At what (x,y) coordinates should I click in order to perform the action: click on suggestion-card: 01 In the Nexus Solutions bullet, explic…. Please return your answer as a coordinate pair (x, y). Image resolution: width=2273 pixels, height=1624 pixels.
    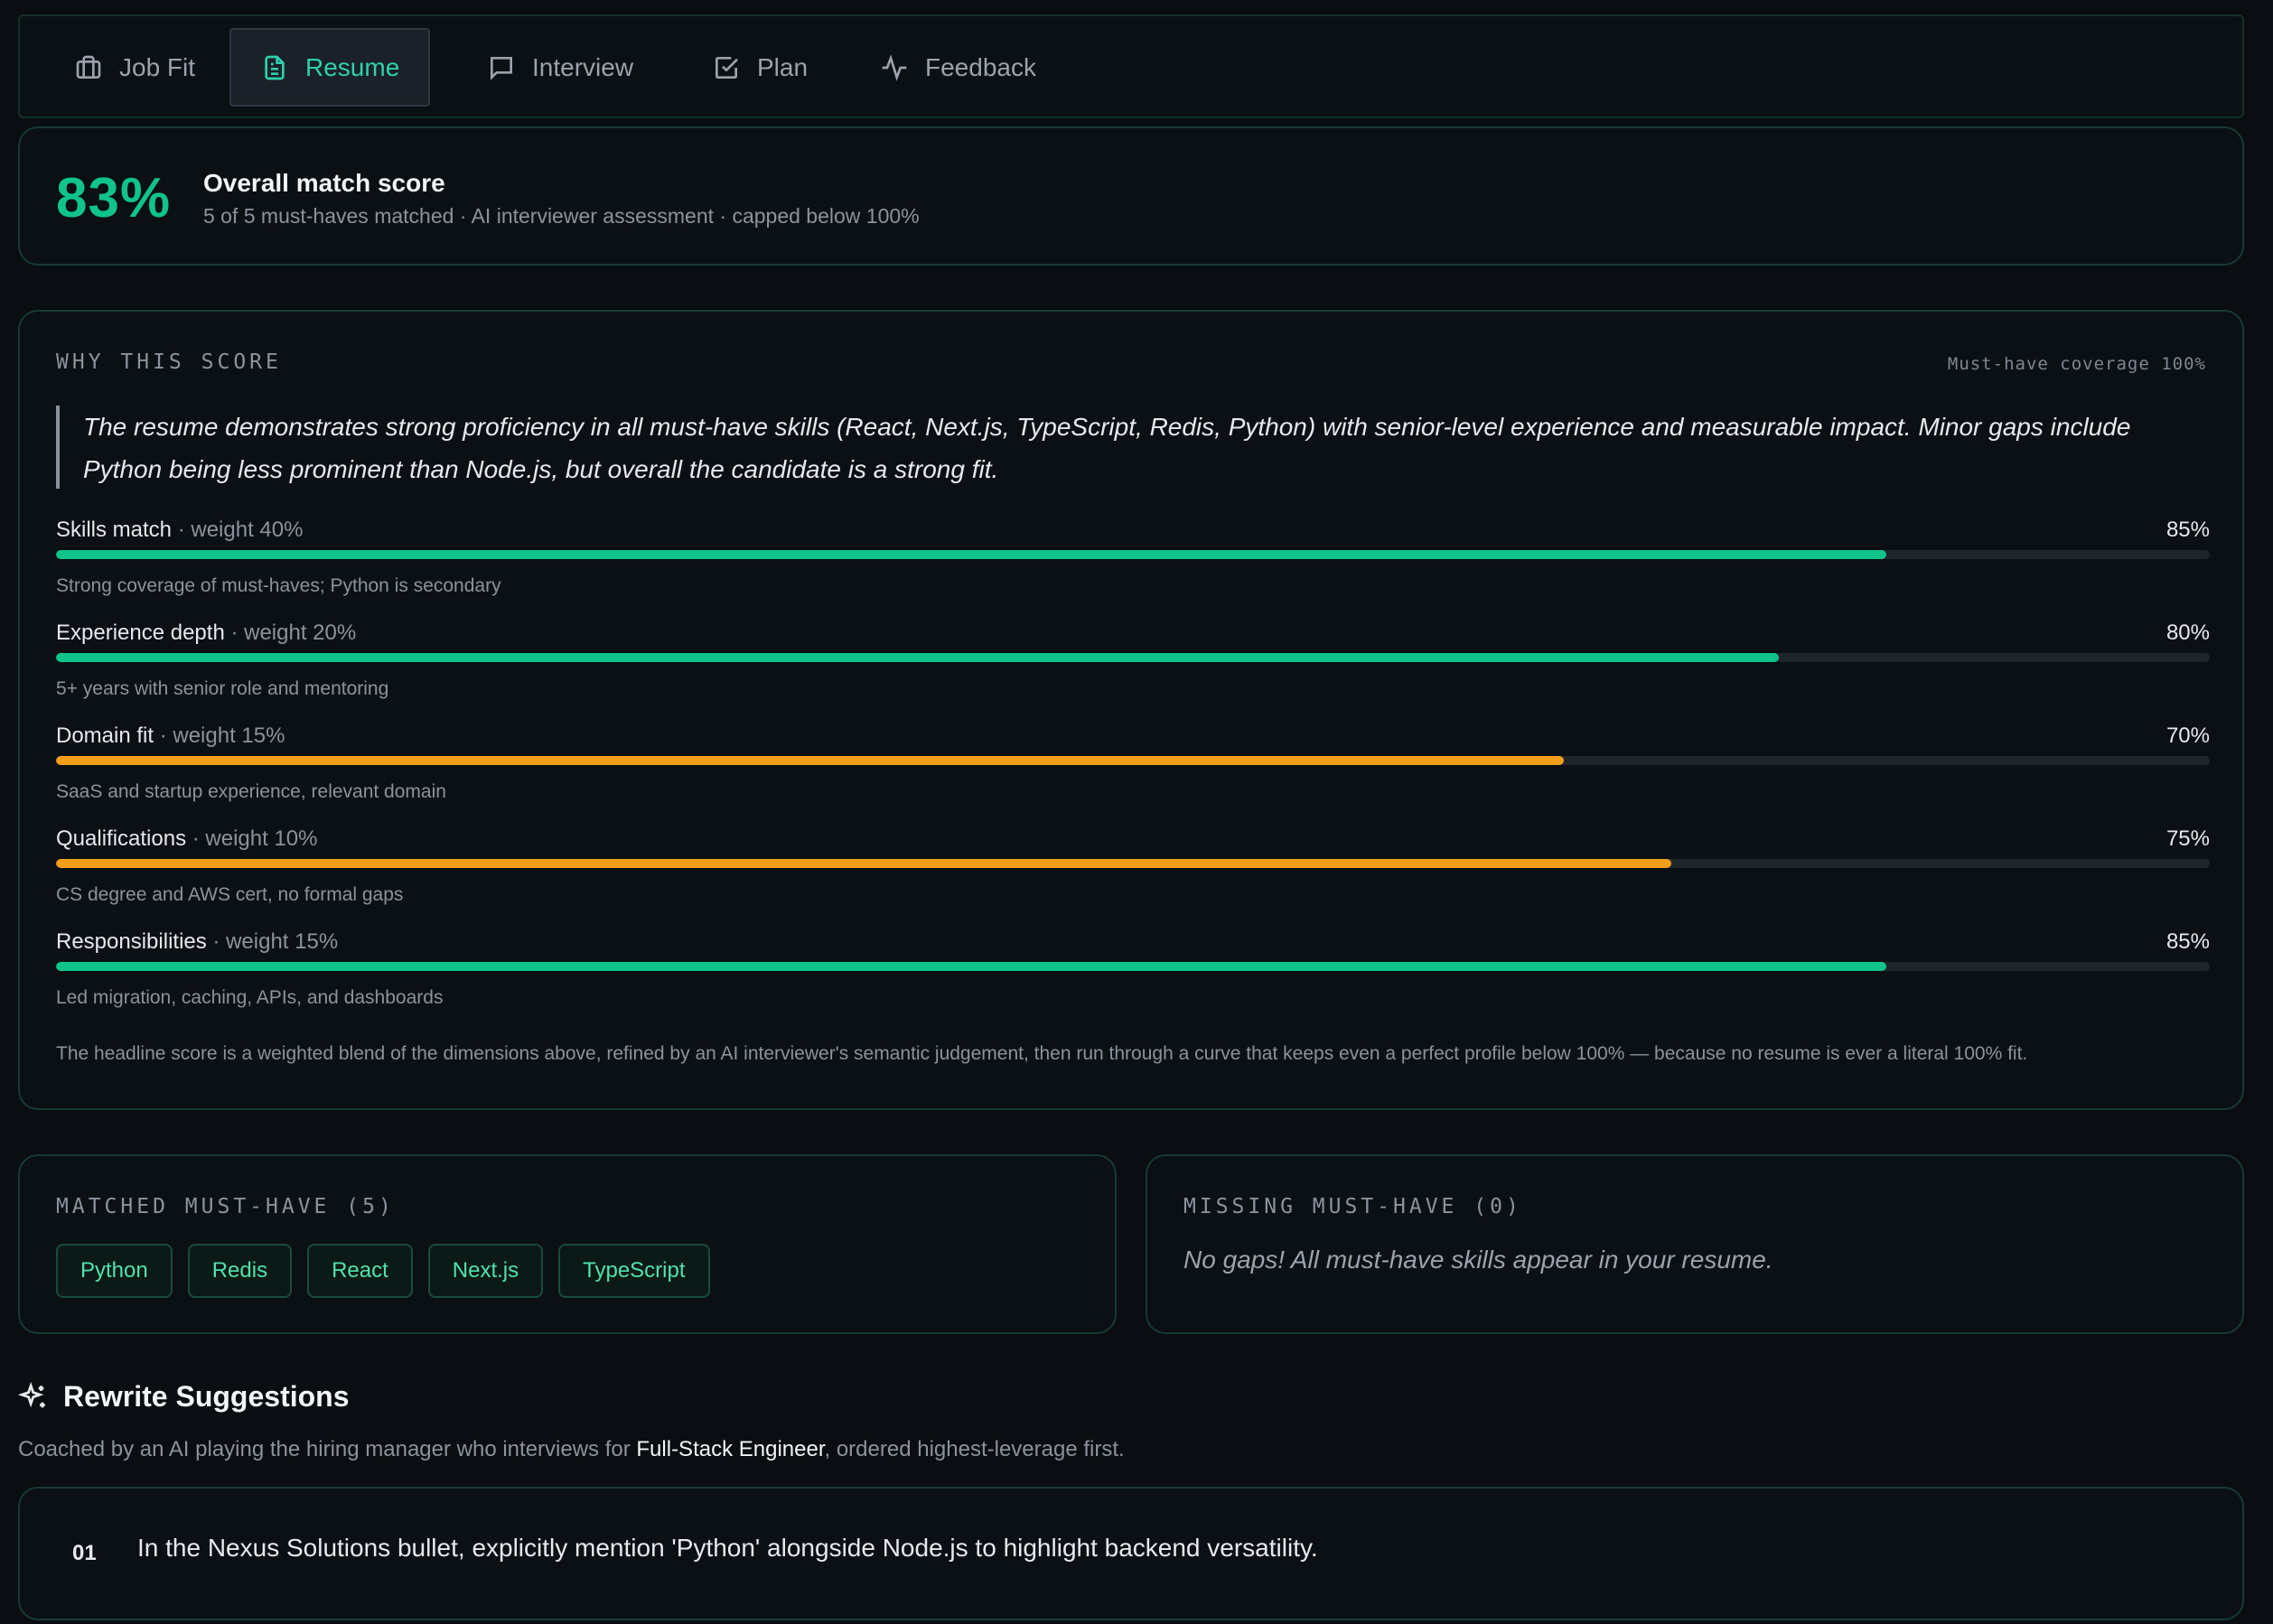
    Looking at the image, I should click on (1131, 1553).